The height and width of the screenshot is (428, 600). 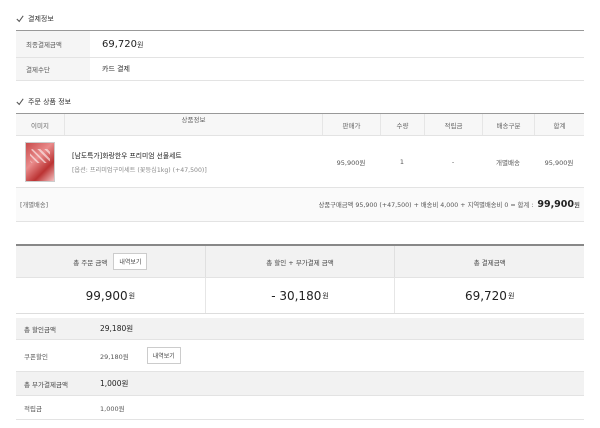 What do you see at coordinates (36, 356) in the screenshot?
I see `coupon-label: 쿠폰할인` at bounding box center [36, 356].